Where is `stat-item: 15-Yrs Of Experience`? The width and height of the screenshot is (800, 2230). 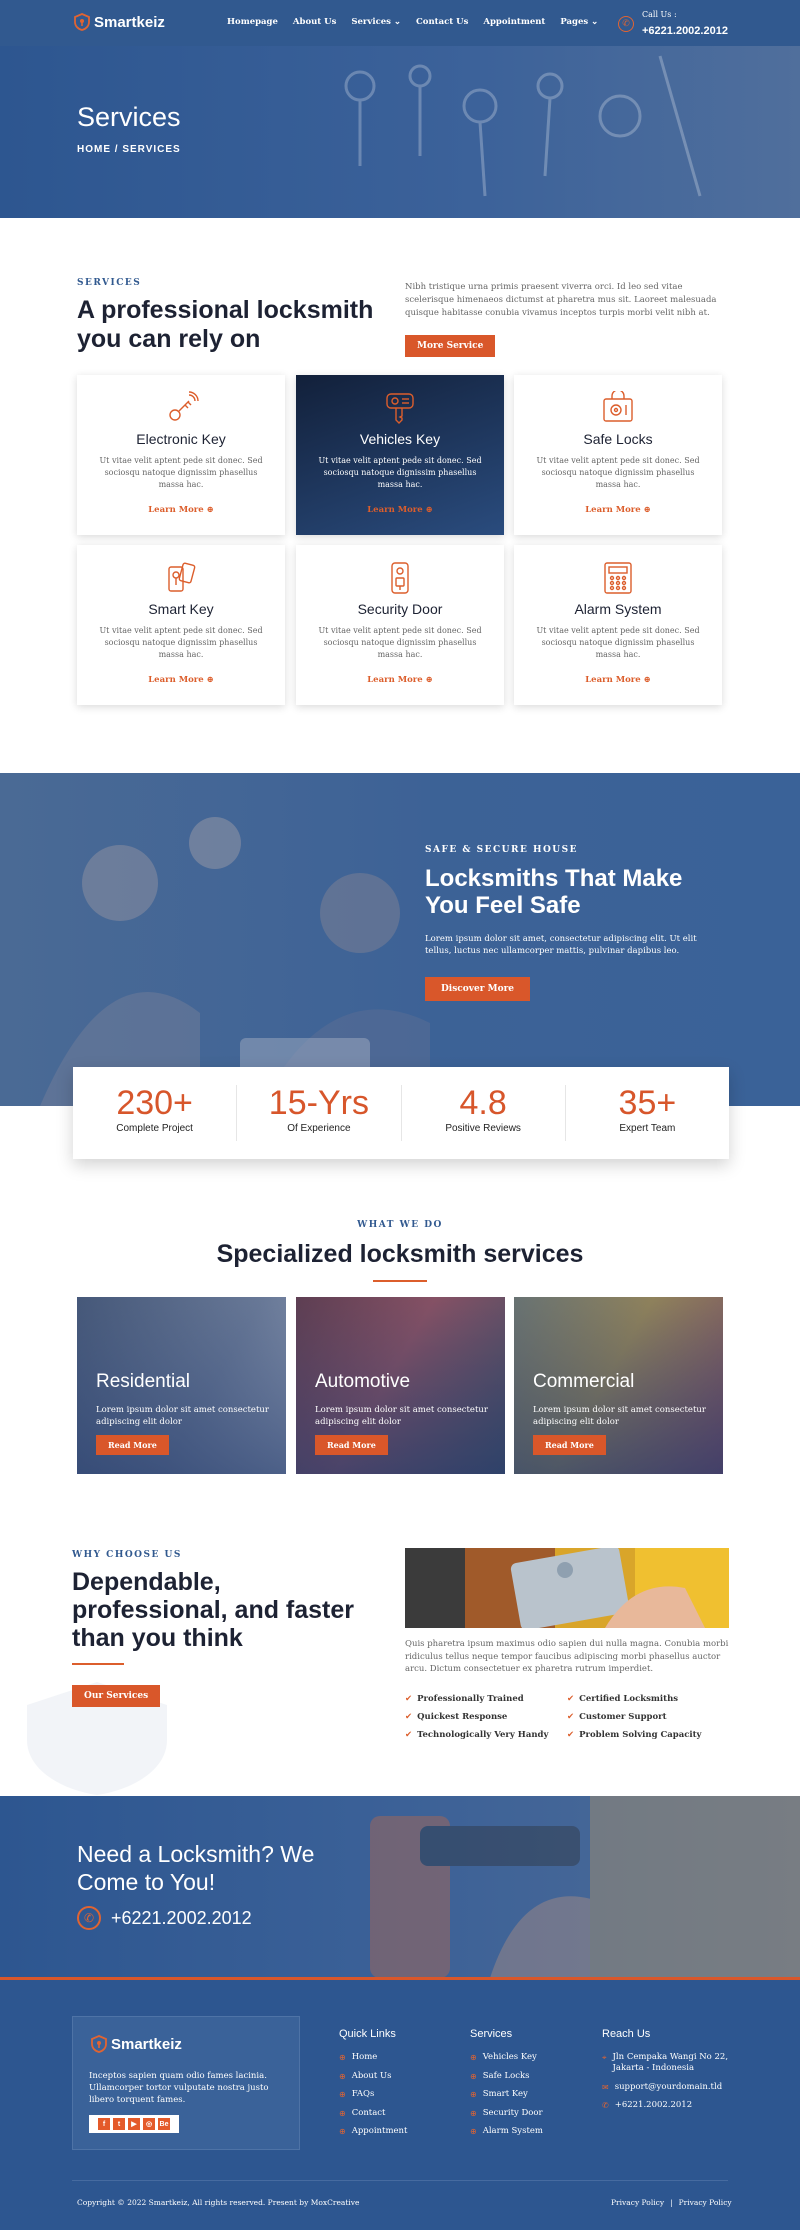 stat-item: 15-Yrs Of Experience is located at coordinates (319, 1113).